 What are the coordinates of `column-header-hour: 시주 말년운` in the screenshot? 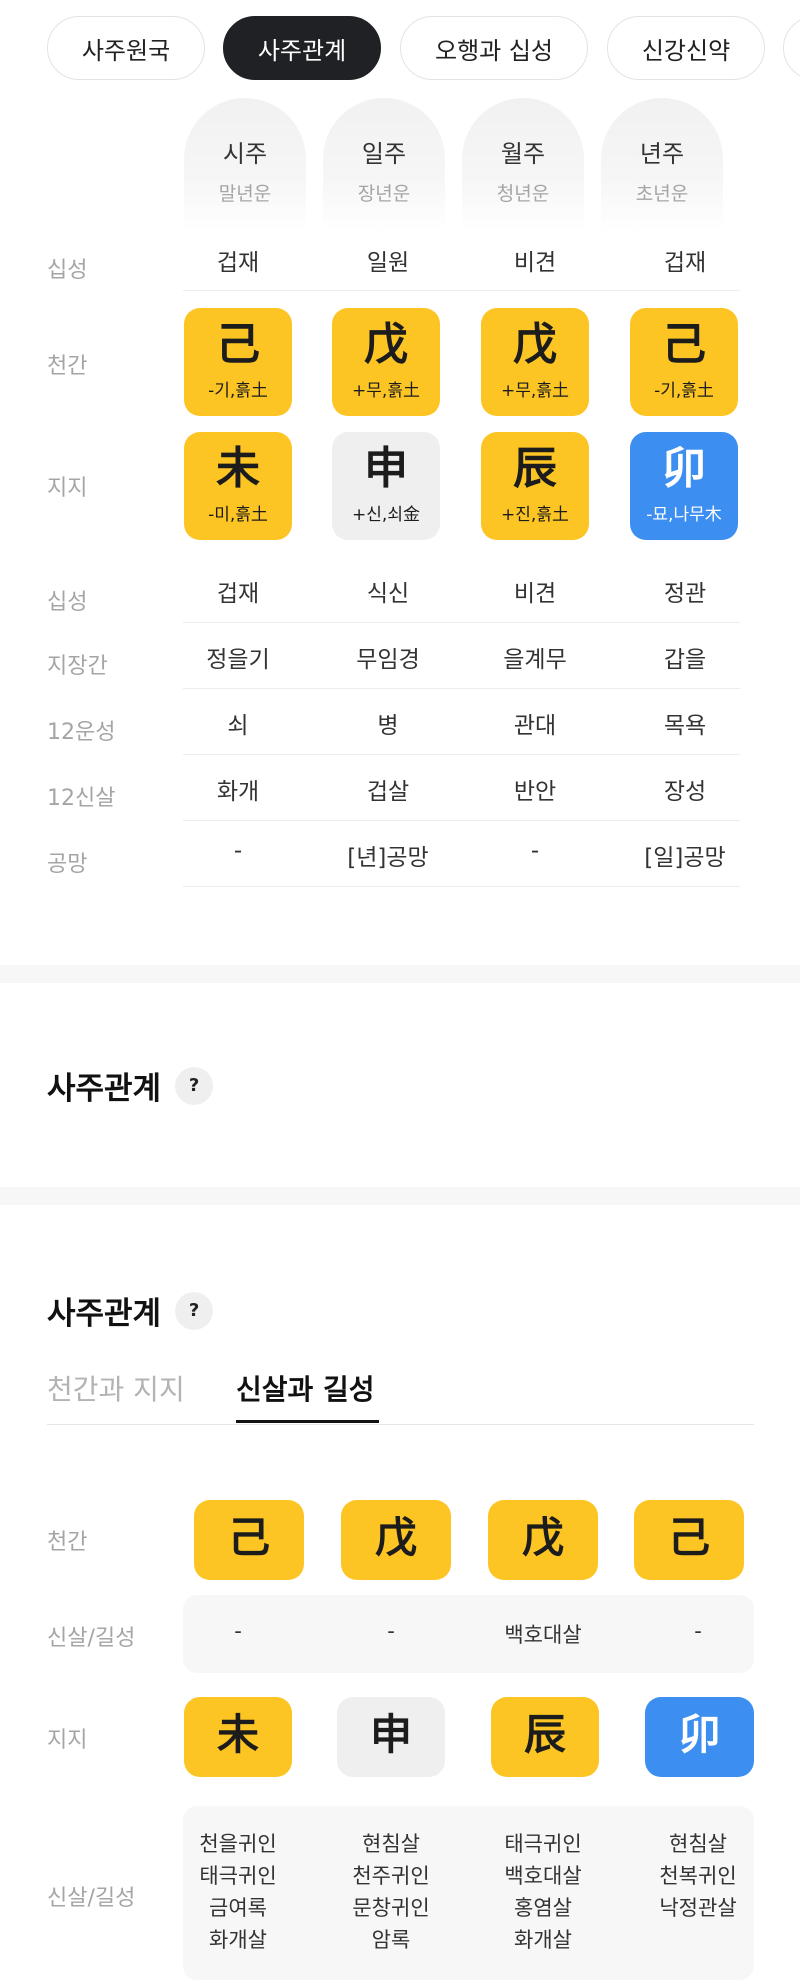 It's located at (245, 165).